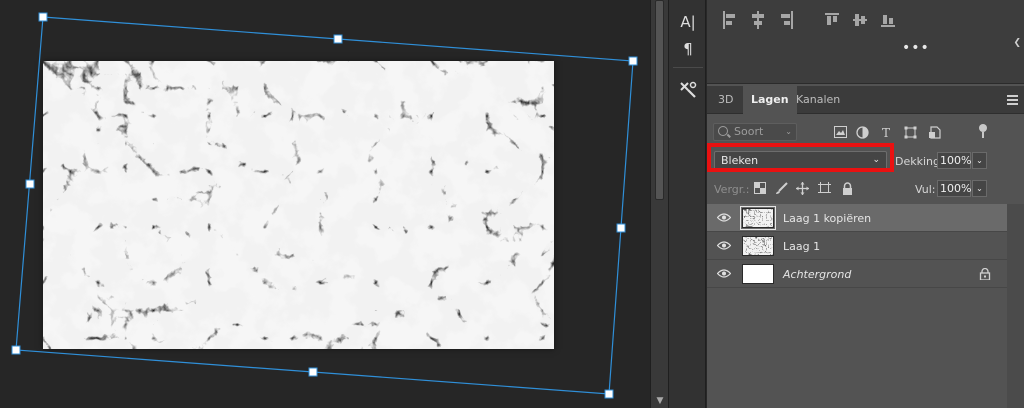 The width and height of the screenshot is (1024, 408). I want to click on transform-handle-top, so click(338, 39).